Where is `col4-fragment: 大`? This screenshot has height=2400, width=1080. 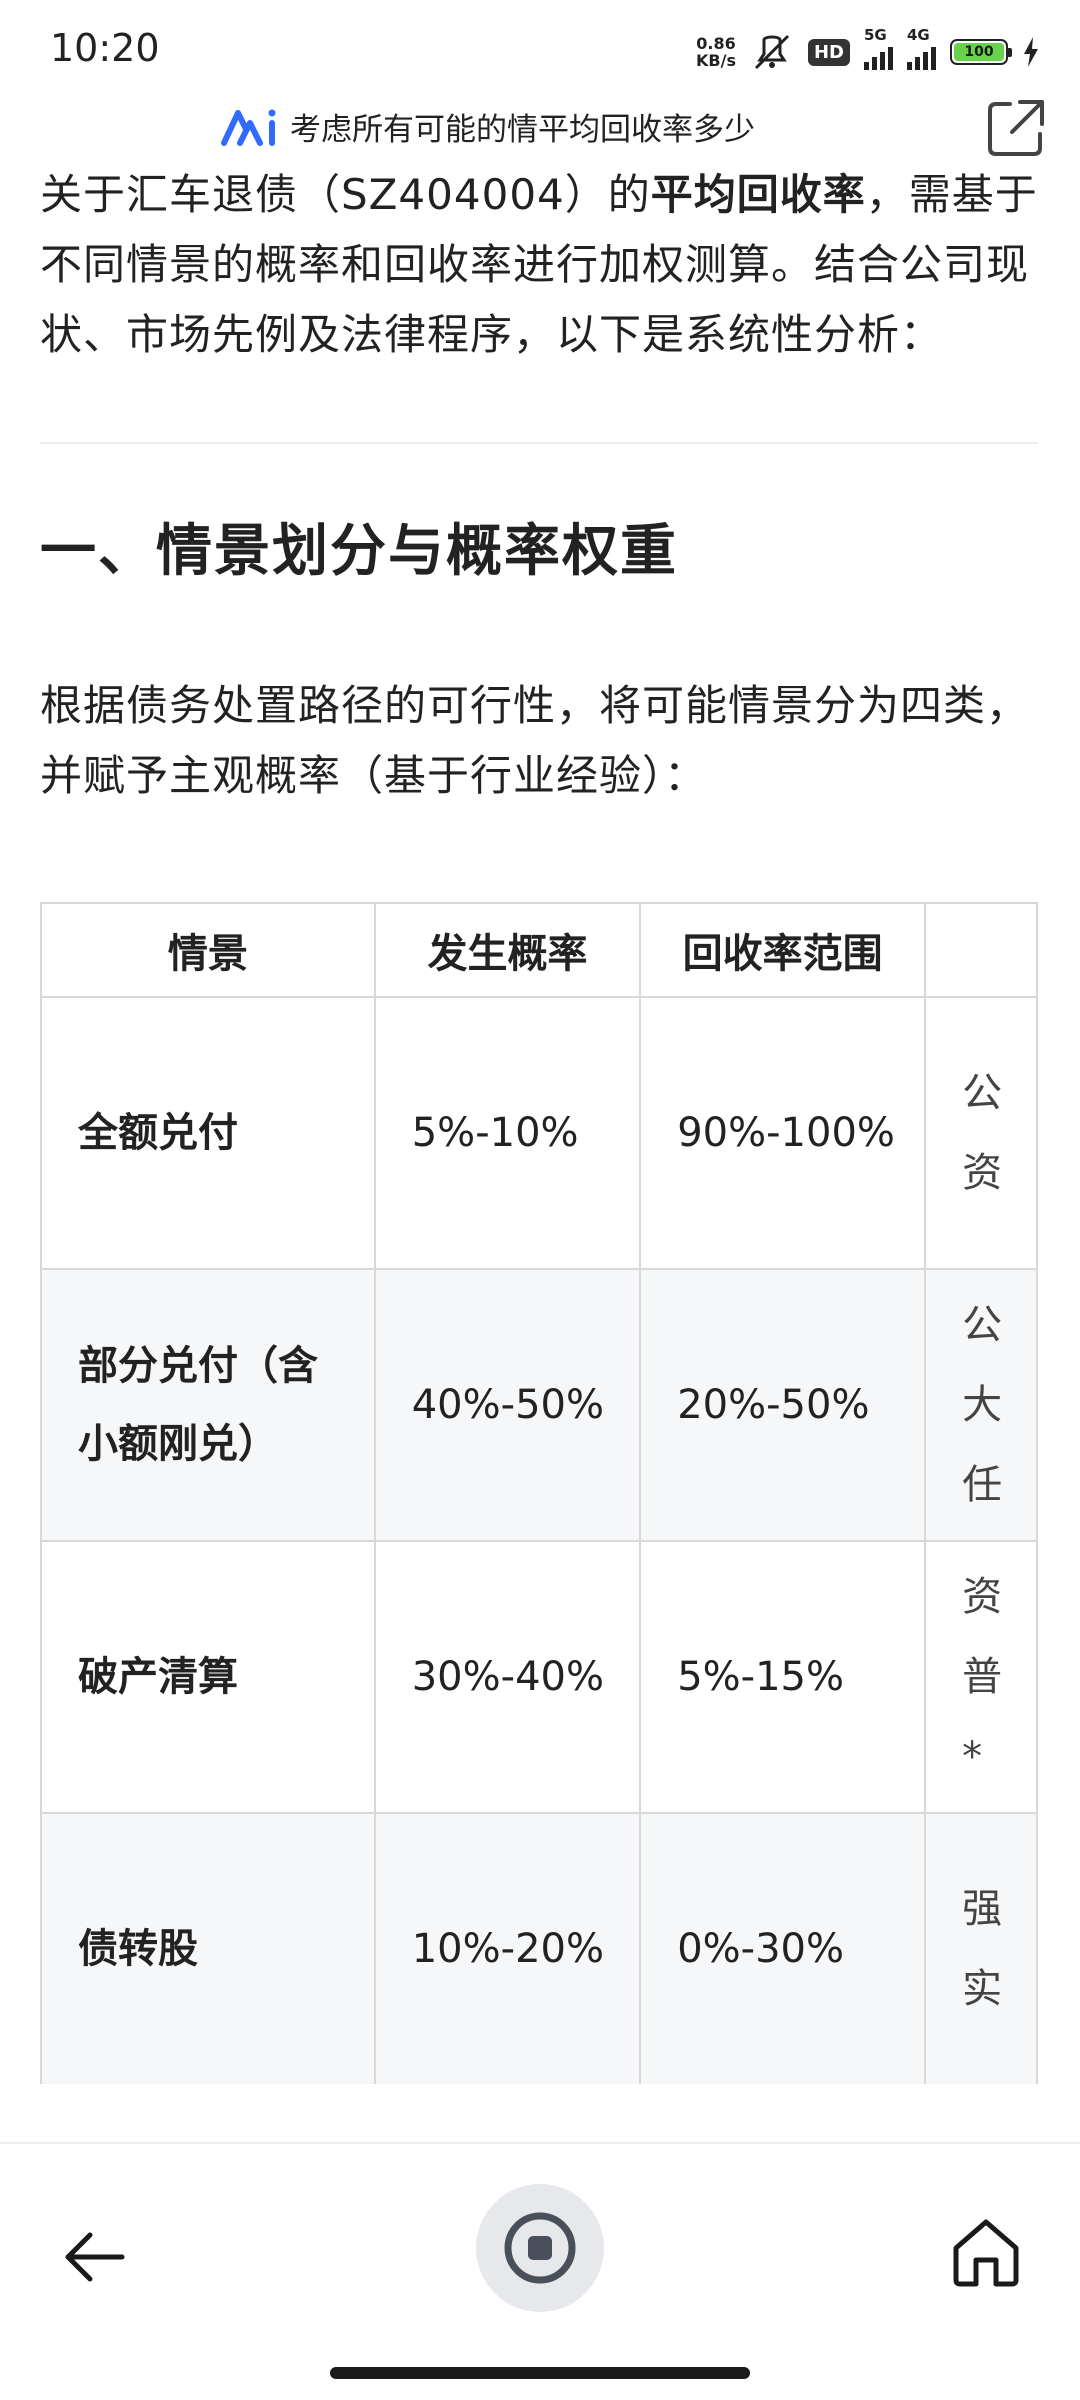
col4-fragment: 大 is located at coordinates (982, 1405).